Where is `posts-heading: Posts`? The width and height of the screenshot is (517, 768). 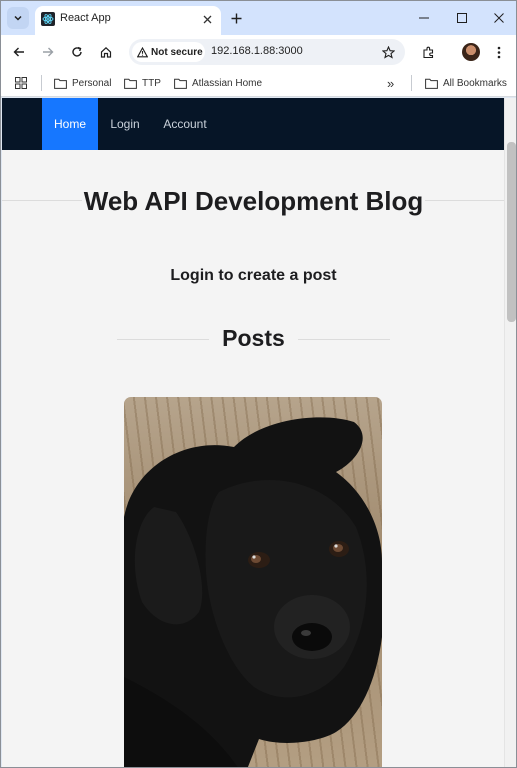 posts-heading: Posts is located at coordinates (253, 338).